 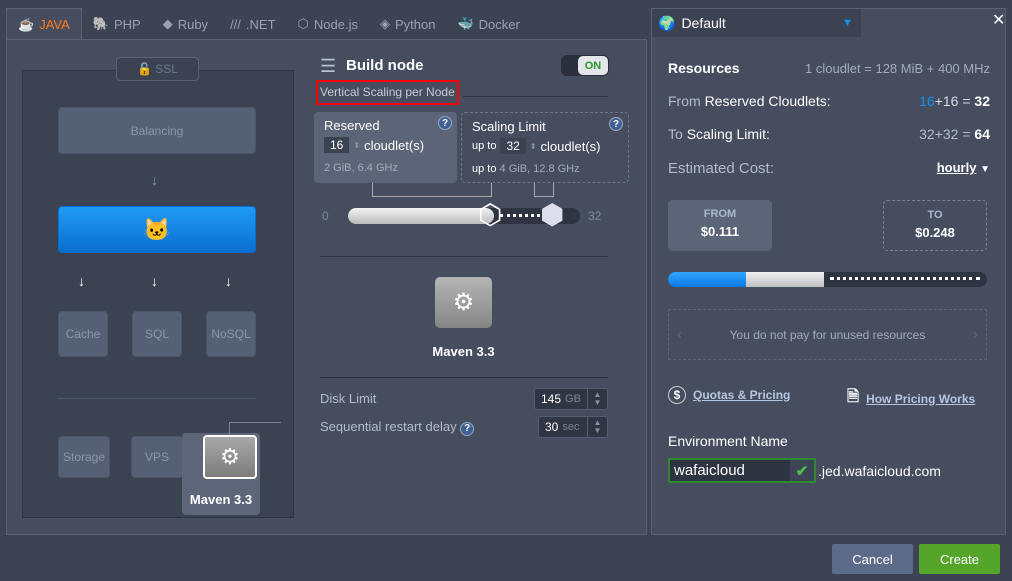 What do you see at coordinates (83, 334) in the screenshot?
I see `cache-node: Cache` at bounding box center [83, 334].